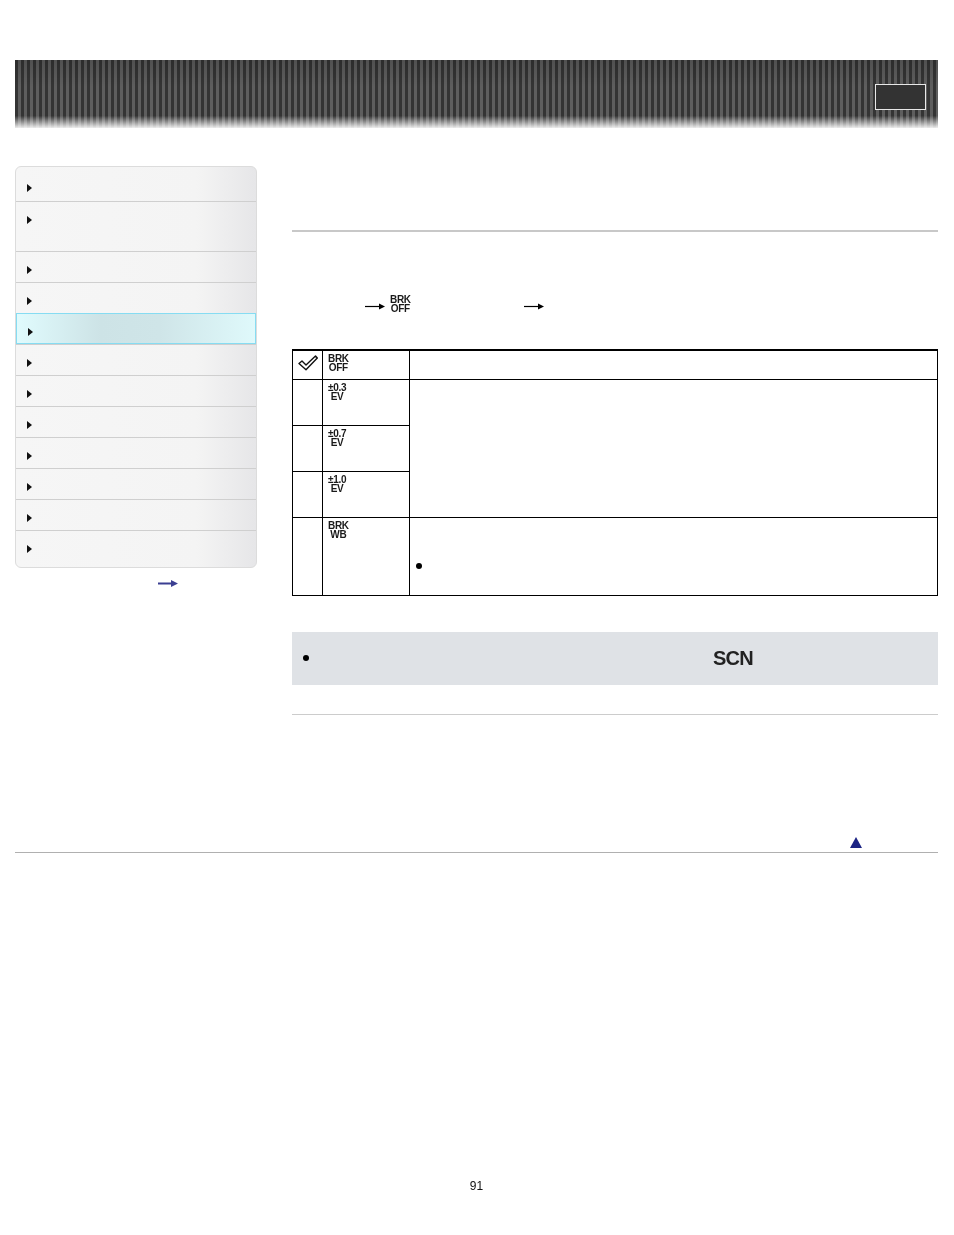  What do you see at coordinates (733, 658) in the screenshot?
I see `mode-label: SCN` at bounding box center [733, 658].